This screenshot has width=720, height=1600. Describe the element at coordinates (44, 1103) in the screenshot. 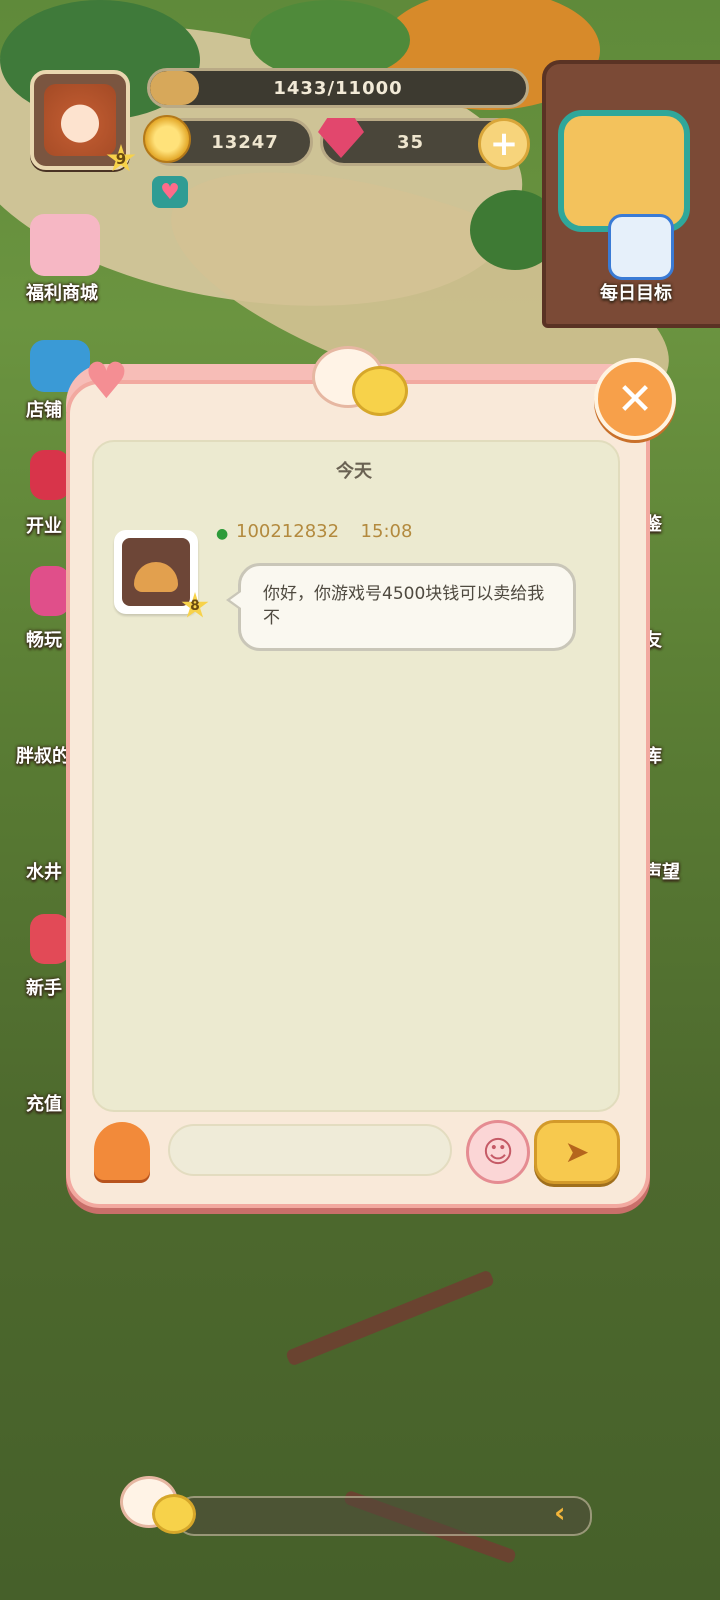

I see `side-menu-recharge: 充值` at that location.